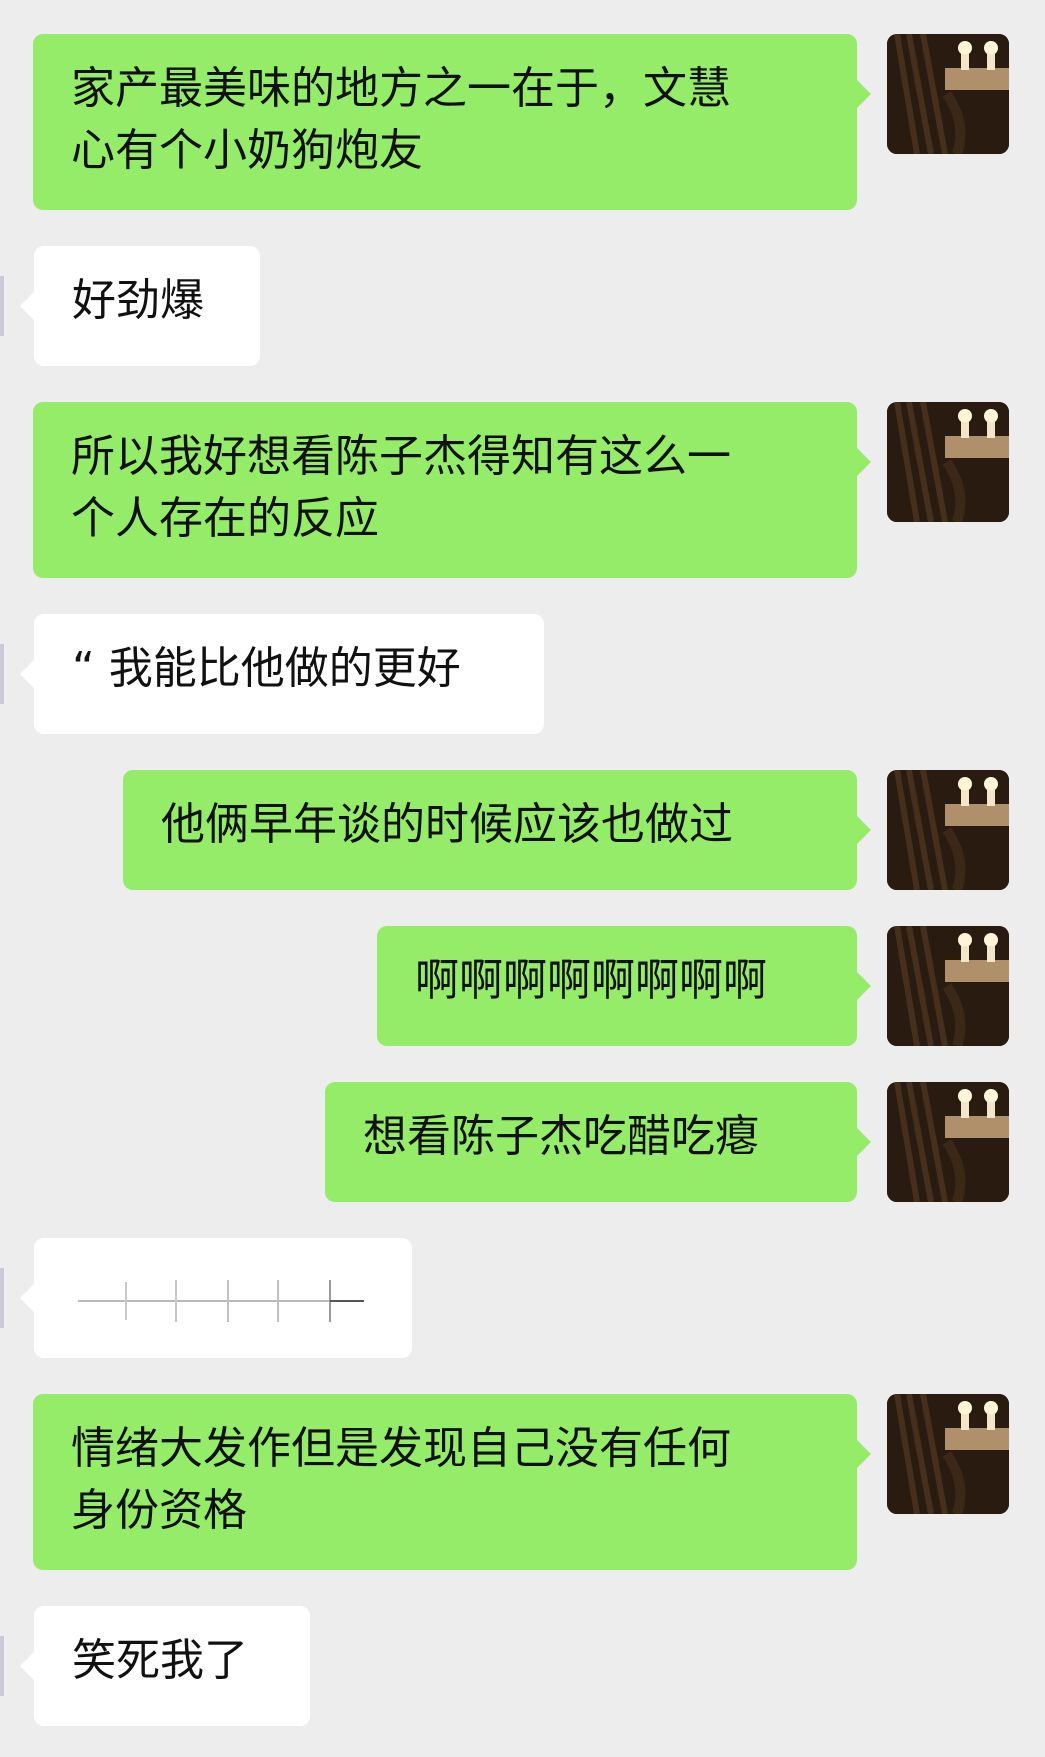 The height and width of the screenshot is (1757, 1045). What do you see at coordinates (401, 1448) in the screenshot?
I see `message-text-line: 情绪大发作但是发现自己没有任何` at bounding box center [401, 1448].